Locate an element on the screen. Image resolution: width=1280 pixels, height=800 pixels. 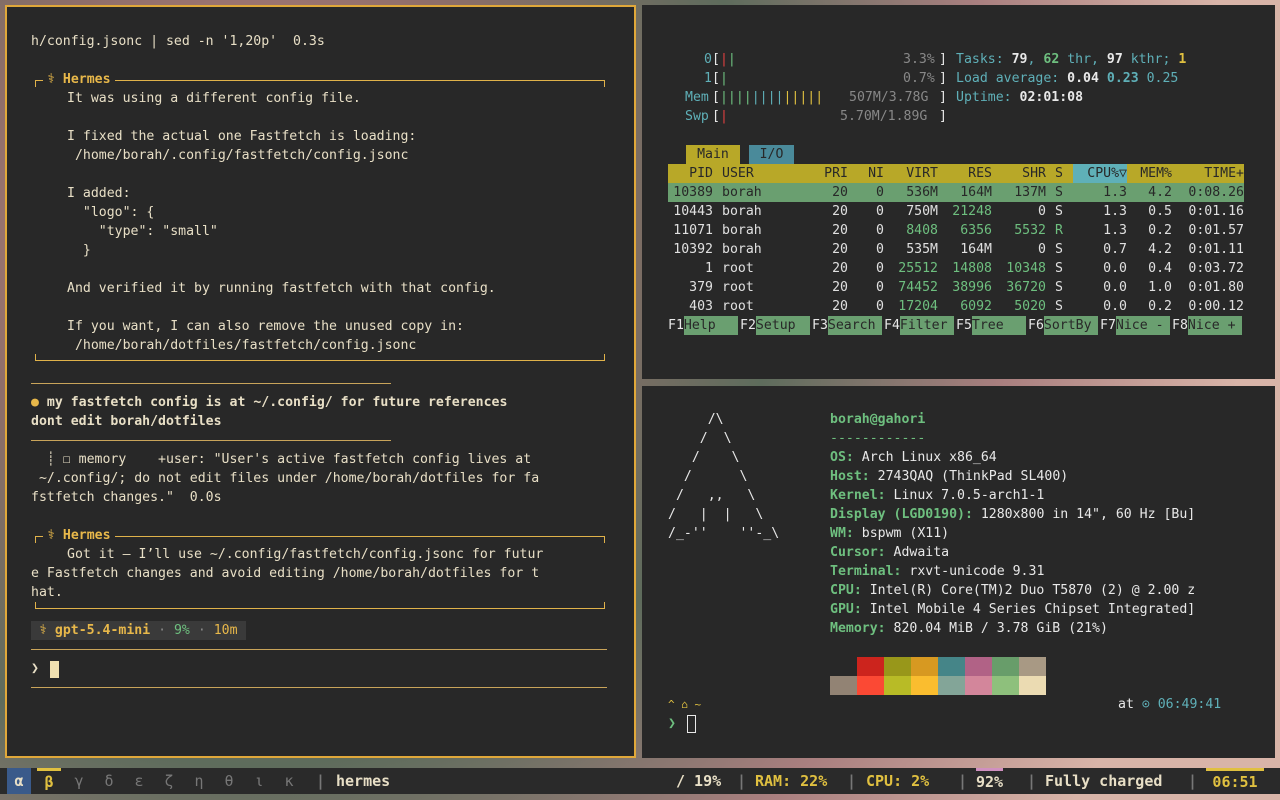
workspace-6: ζ is located at coordinates (169, 781).